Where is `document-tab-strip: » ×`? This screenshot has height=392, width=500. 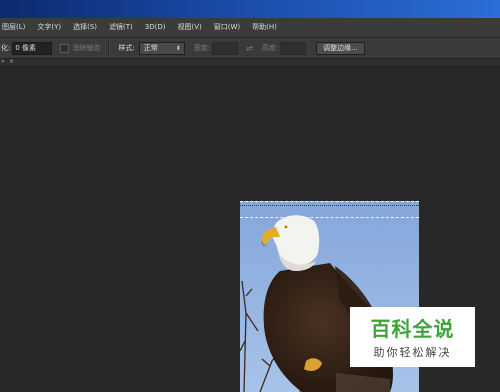
document-tab-strip: » × is located at coordinates (250, 62).